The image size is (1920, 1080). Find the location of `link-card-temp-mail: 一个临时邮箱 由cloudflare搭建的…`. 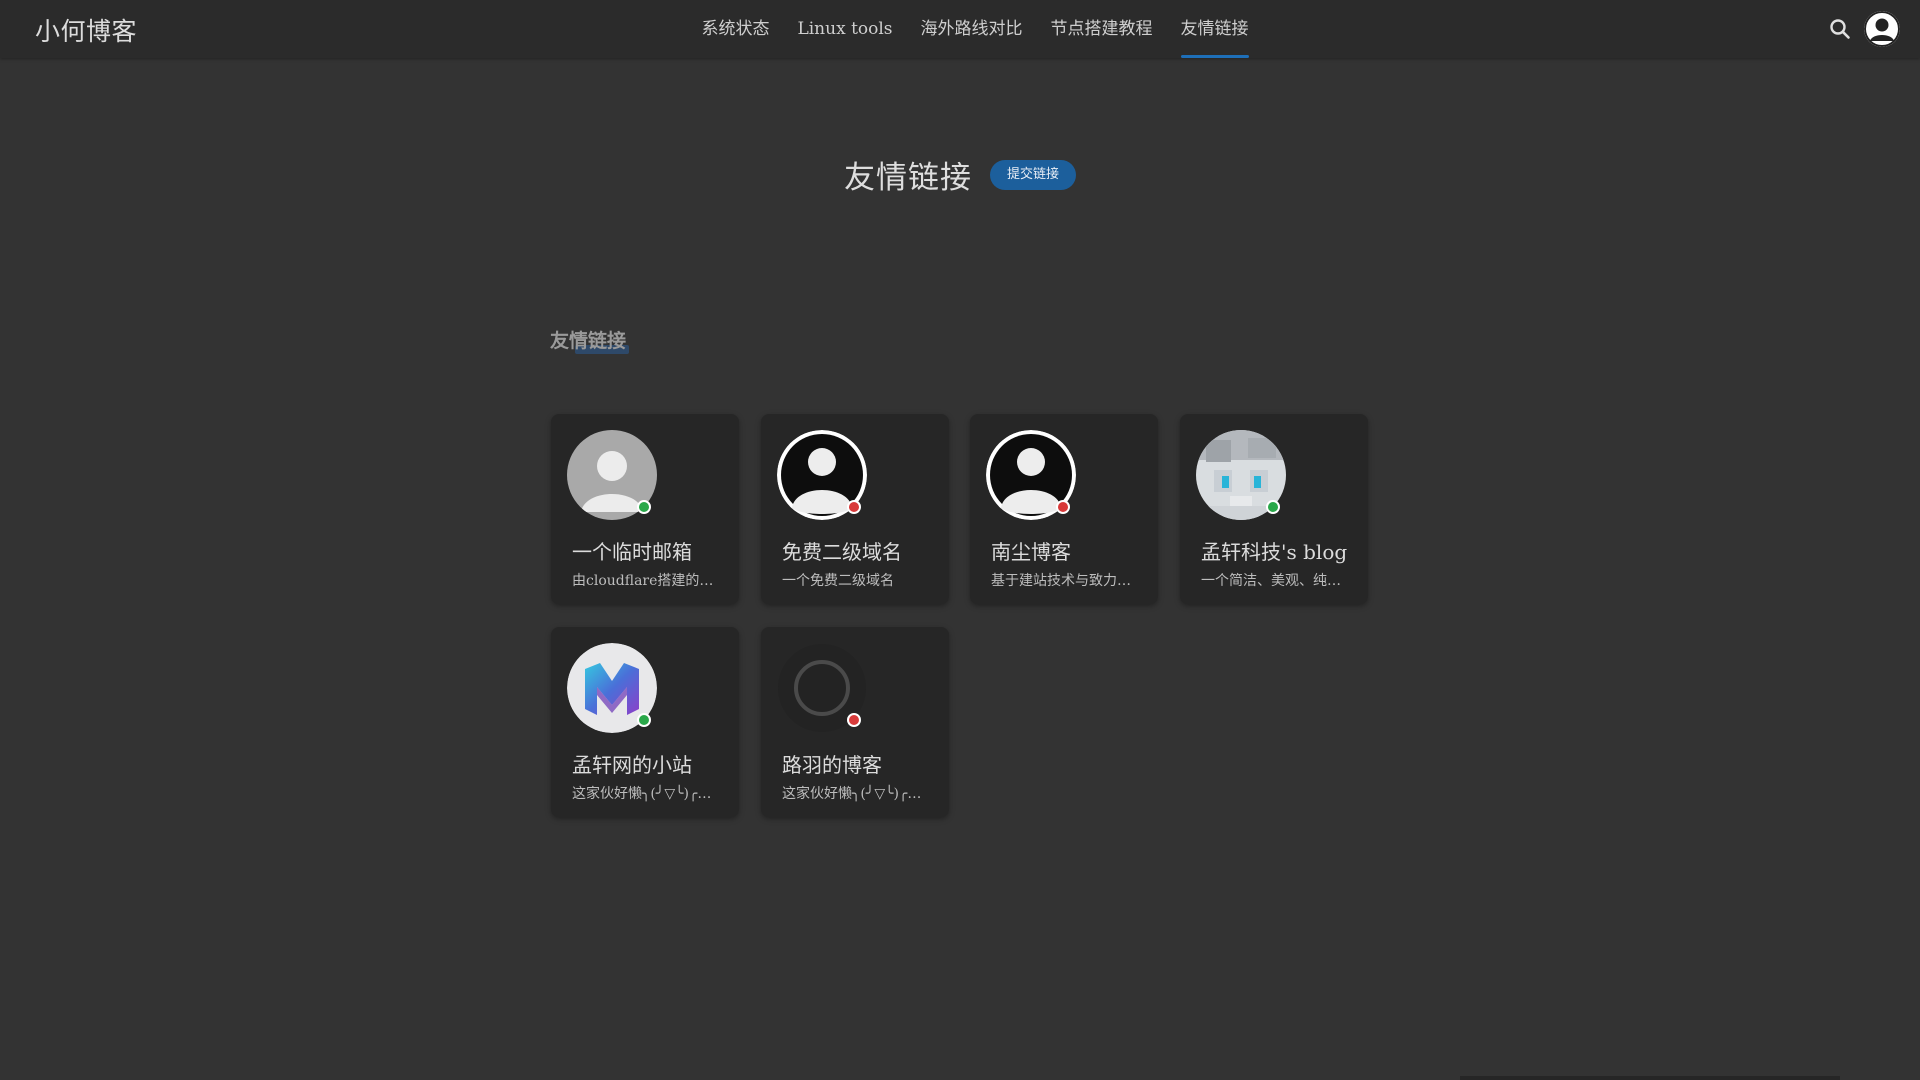

link-card-temp-mail: 一个临时邮箱 由cloudflare搭建的… is located at coordinates (645, 509).